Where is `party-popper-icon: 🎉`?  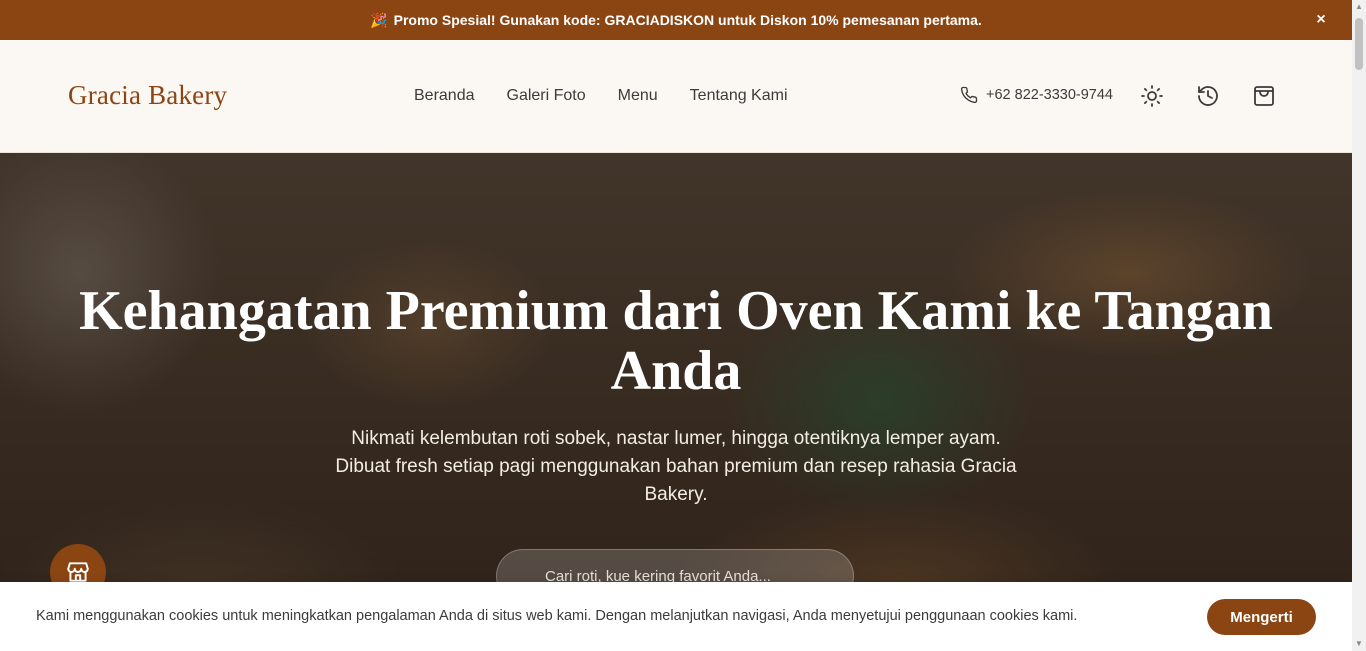
party-popper-icon: 🎉 is located at coordinates (379, 19).